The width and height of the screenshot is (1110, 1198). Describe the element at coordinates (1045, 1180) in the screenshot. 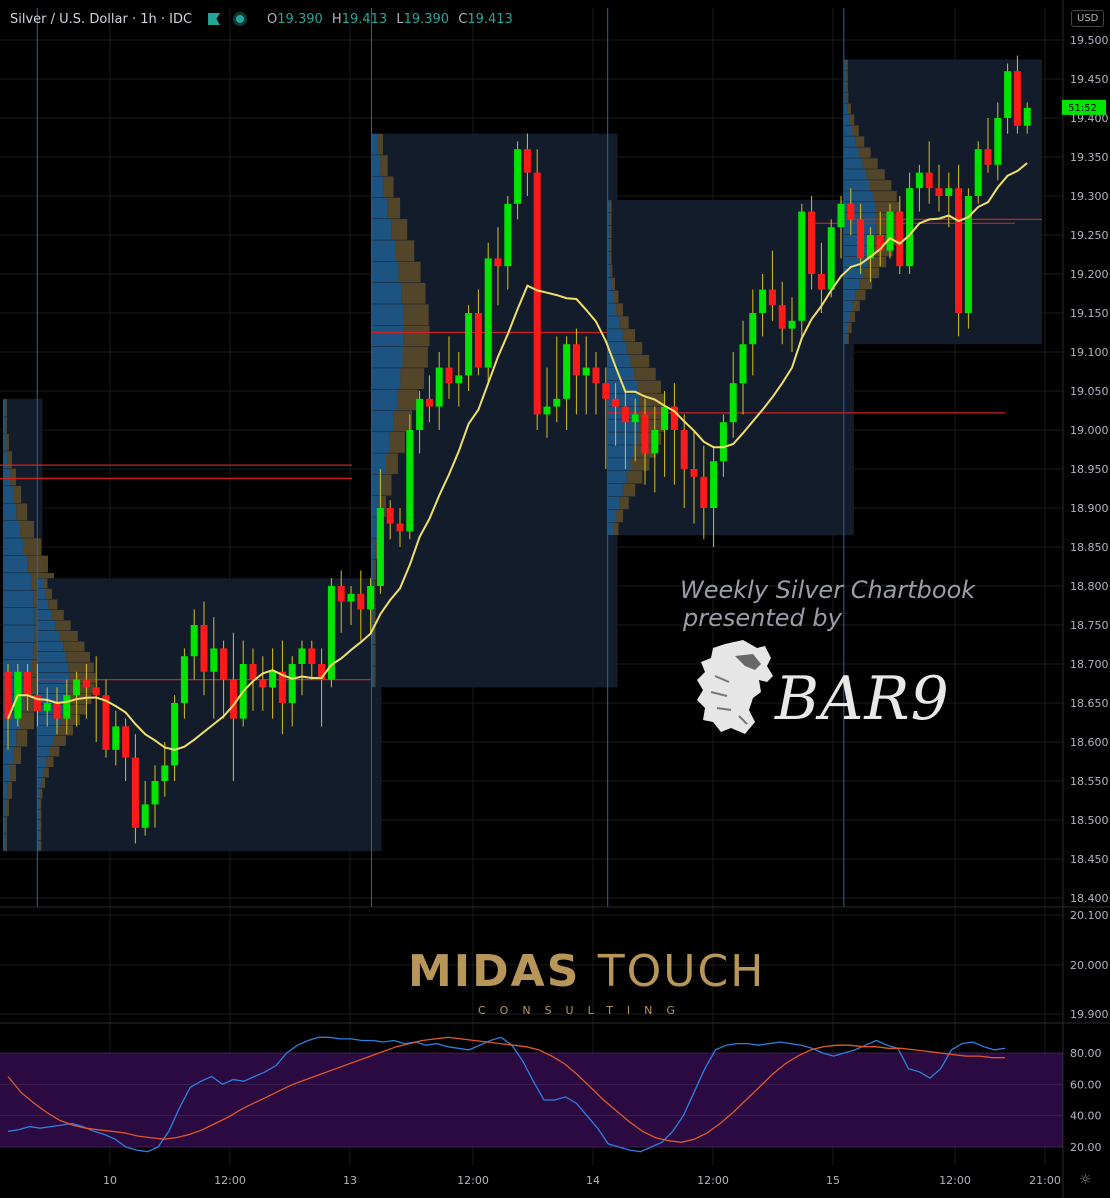

I see `time-axis-label: 21:00` at that location.